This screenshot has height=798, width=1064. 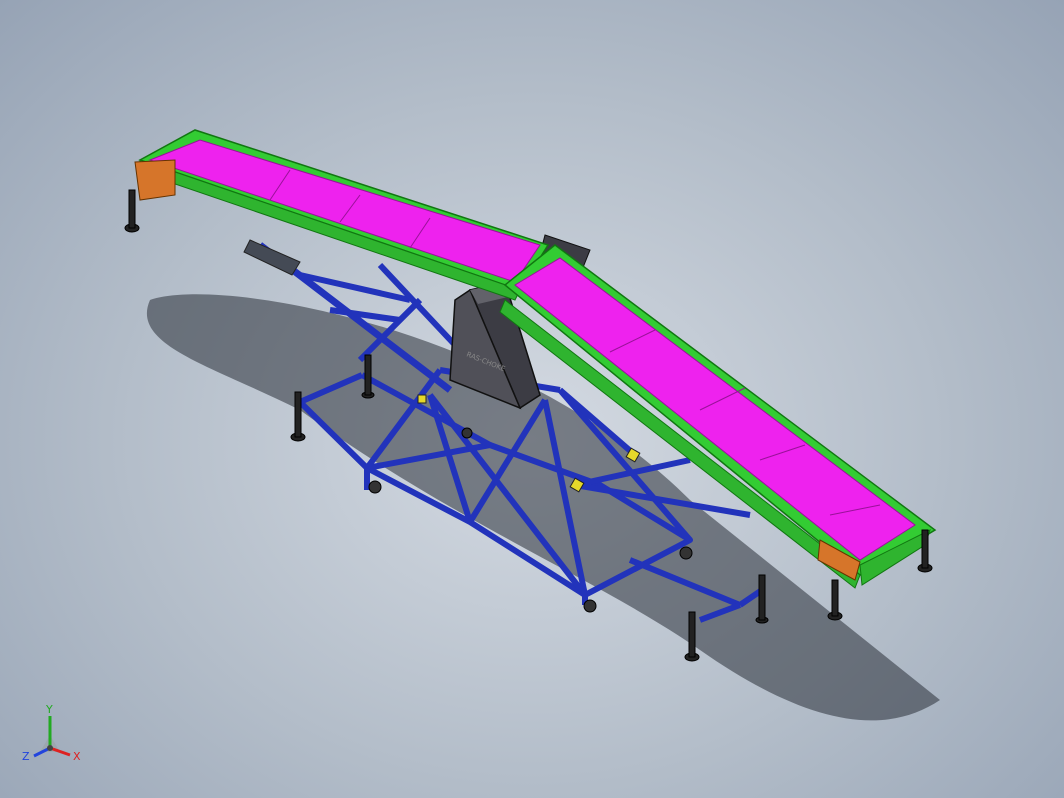 I want to click on orientation-triad: X Y Z, so click(x=51, y=733).